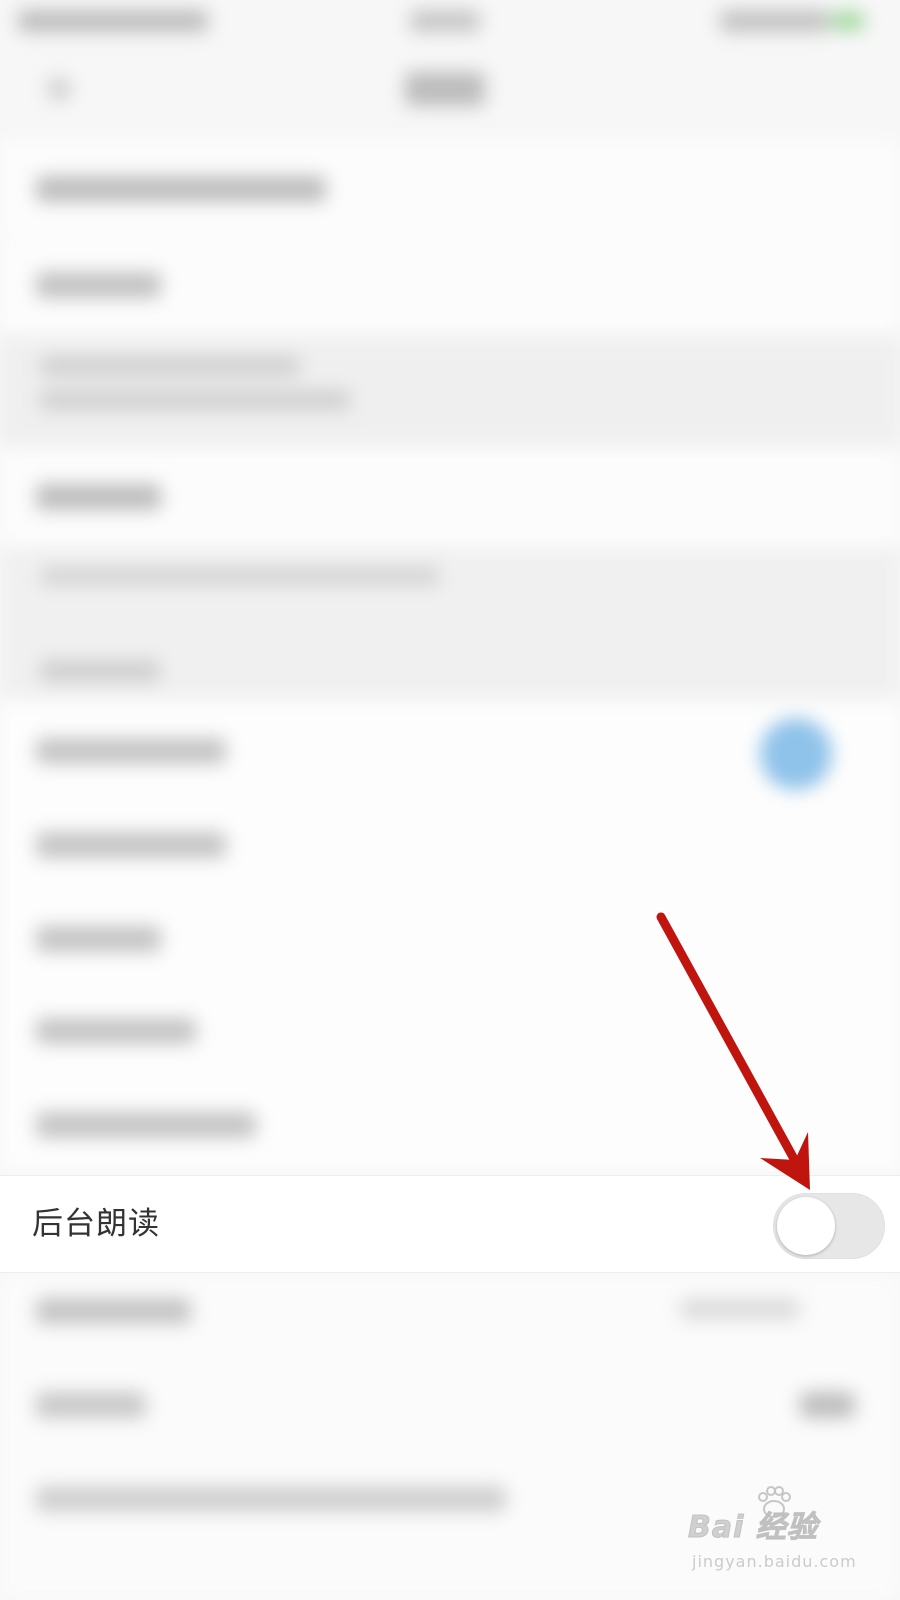 Image resolution: width=900 pixels, height=1600 pixels. I want to click on status-bar-time, so click(445, 21).